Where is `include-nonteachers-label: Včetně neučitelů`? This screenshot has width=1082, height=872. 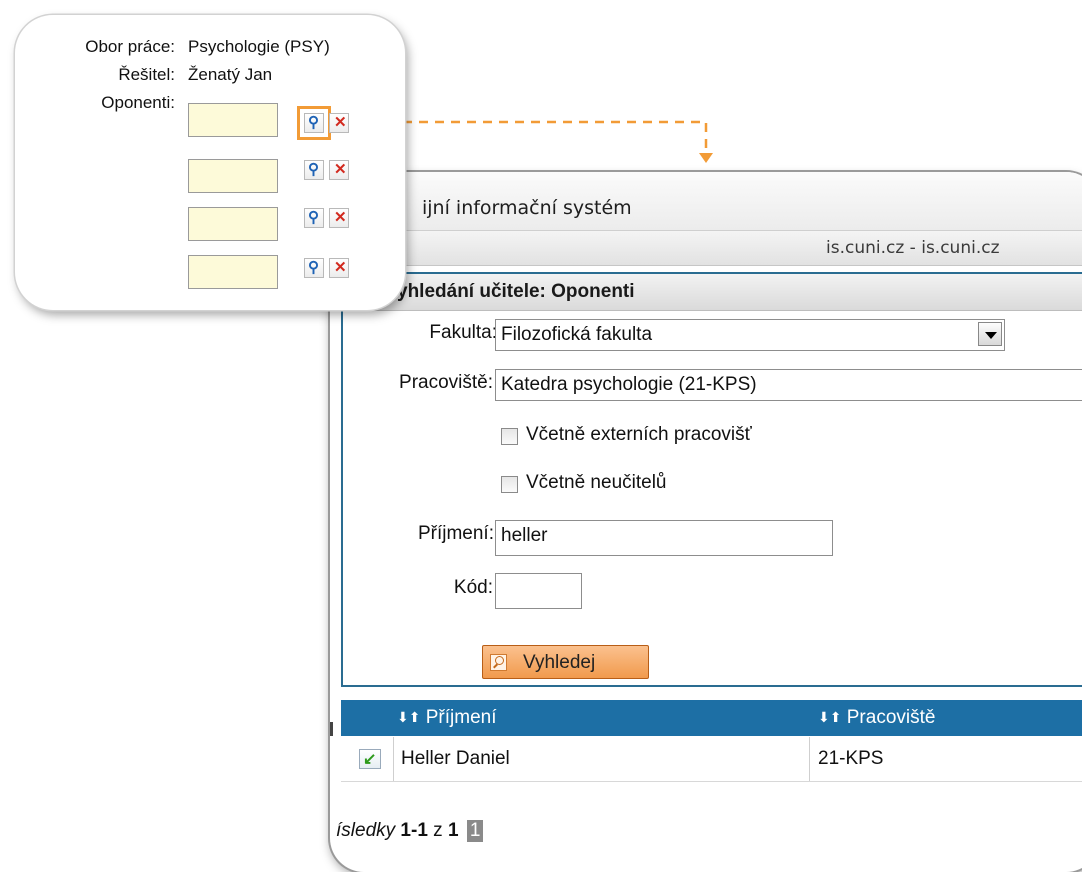 include-nonteachers-label: Včetně neučitelů is located at coordinates (596, 482).